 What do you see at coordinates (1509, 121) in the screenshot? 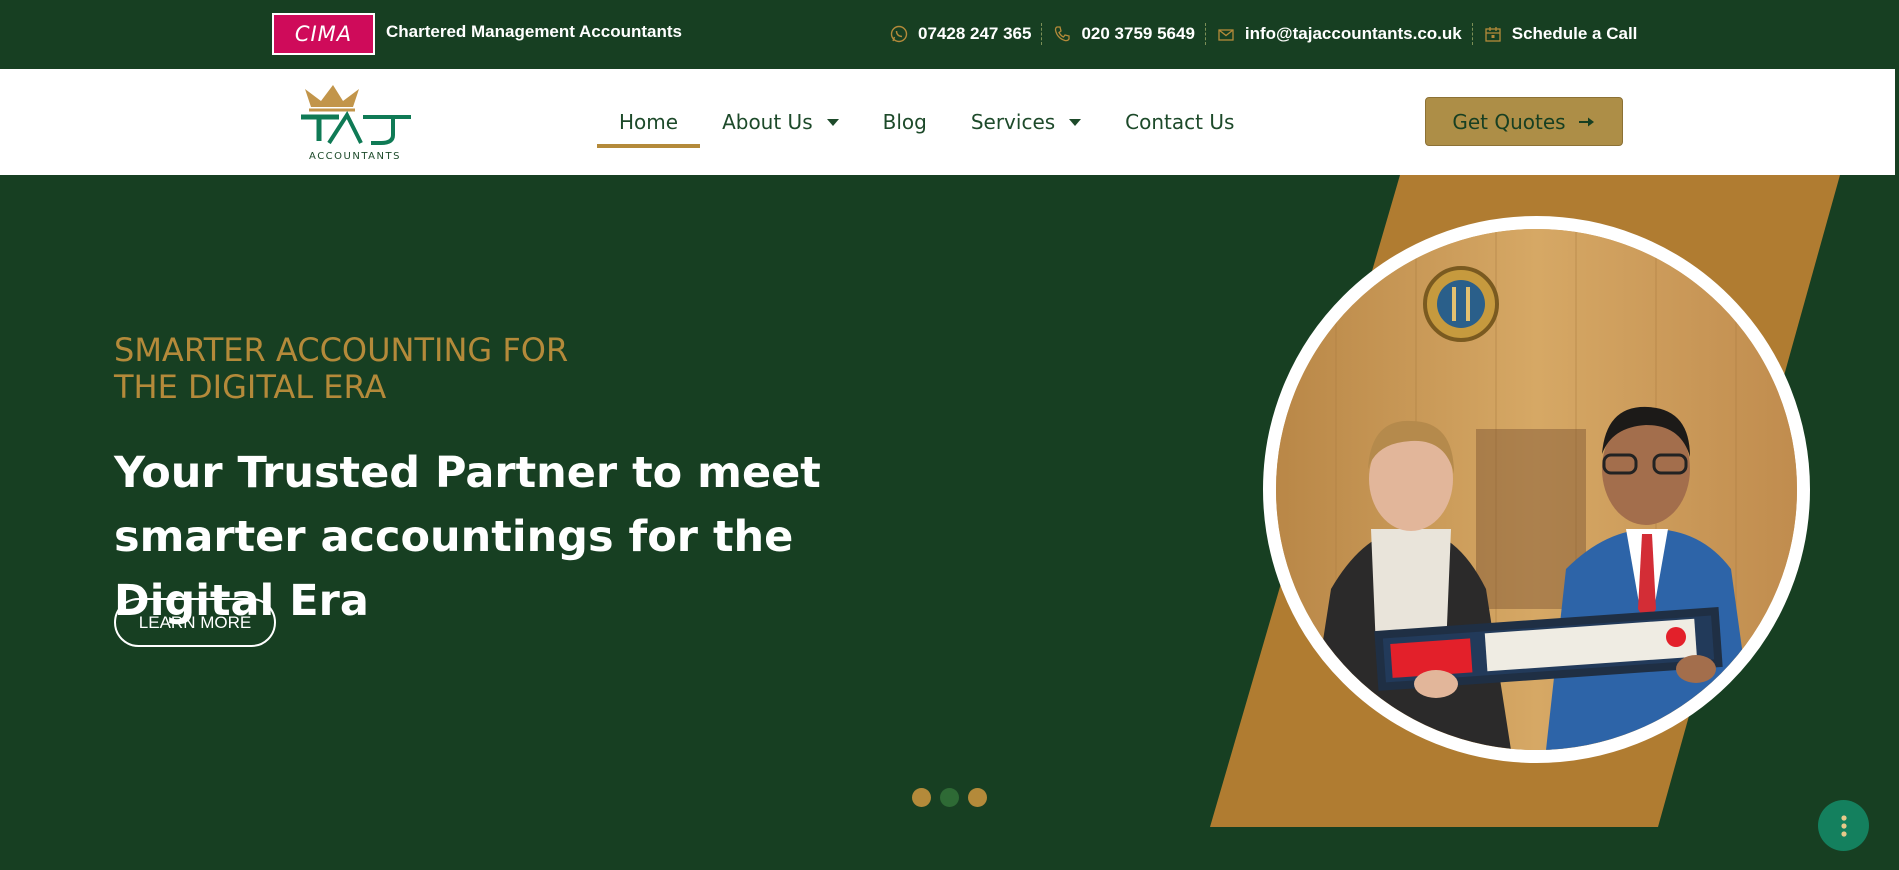
I see `get-quotes-label: Get Quotes` at bounding box center [1509, 121].